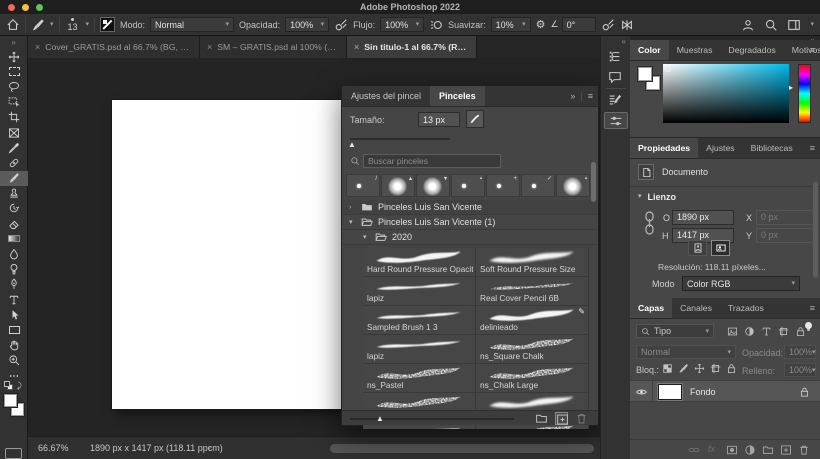  I want to click on brush-search-input, so click(432, 161).